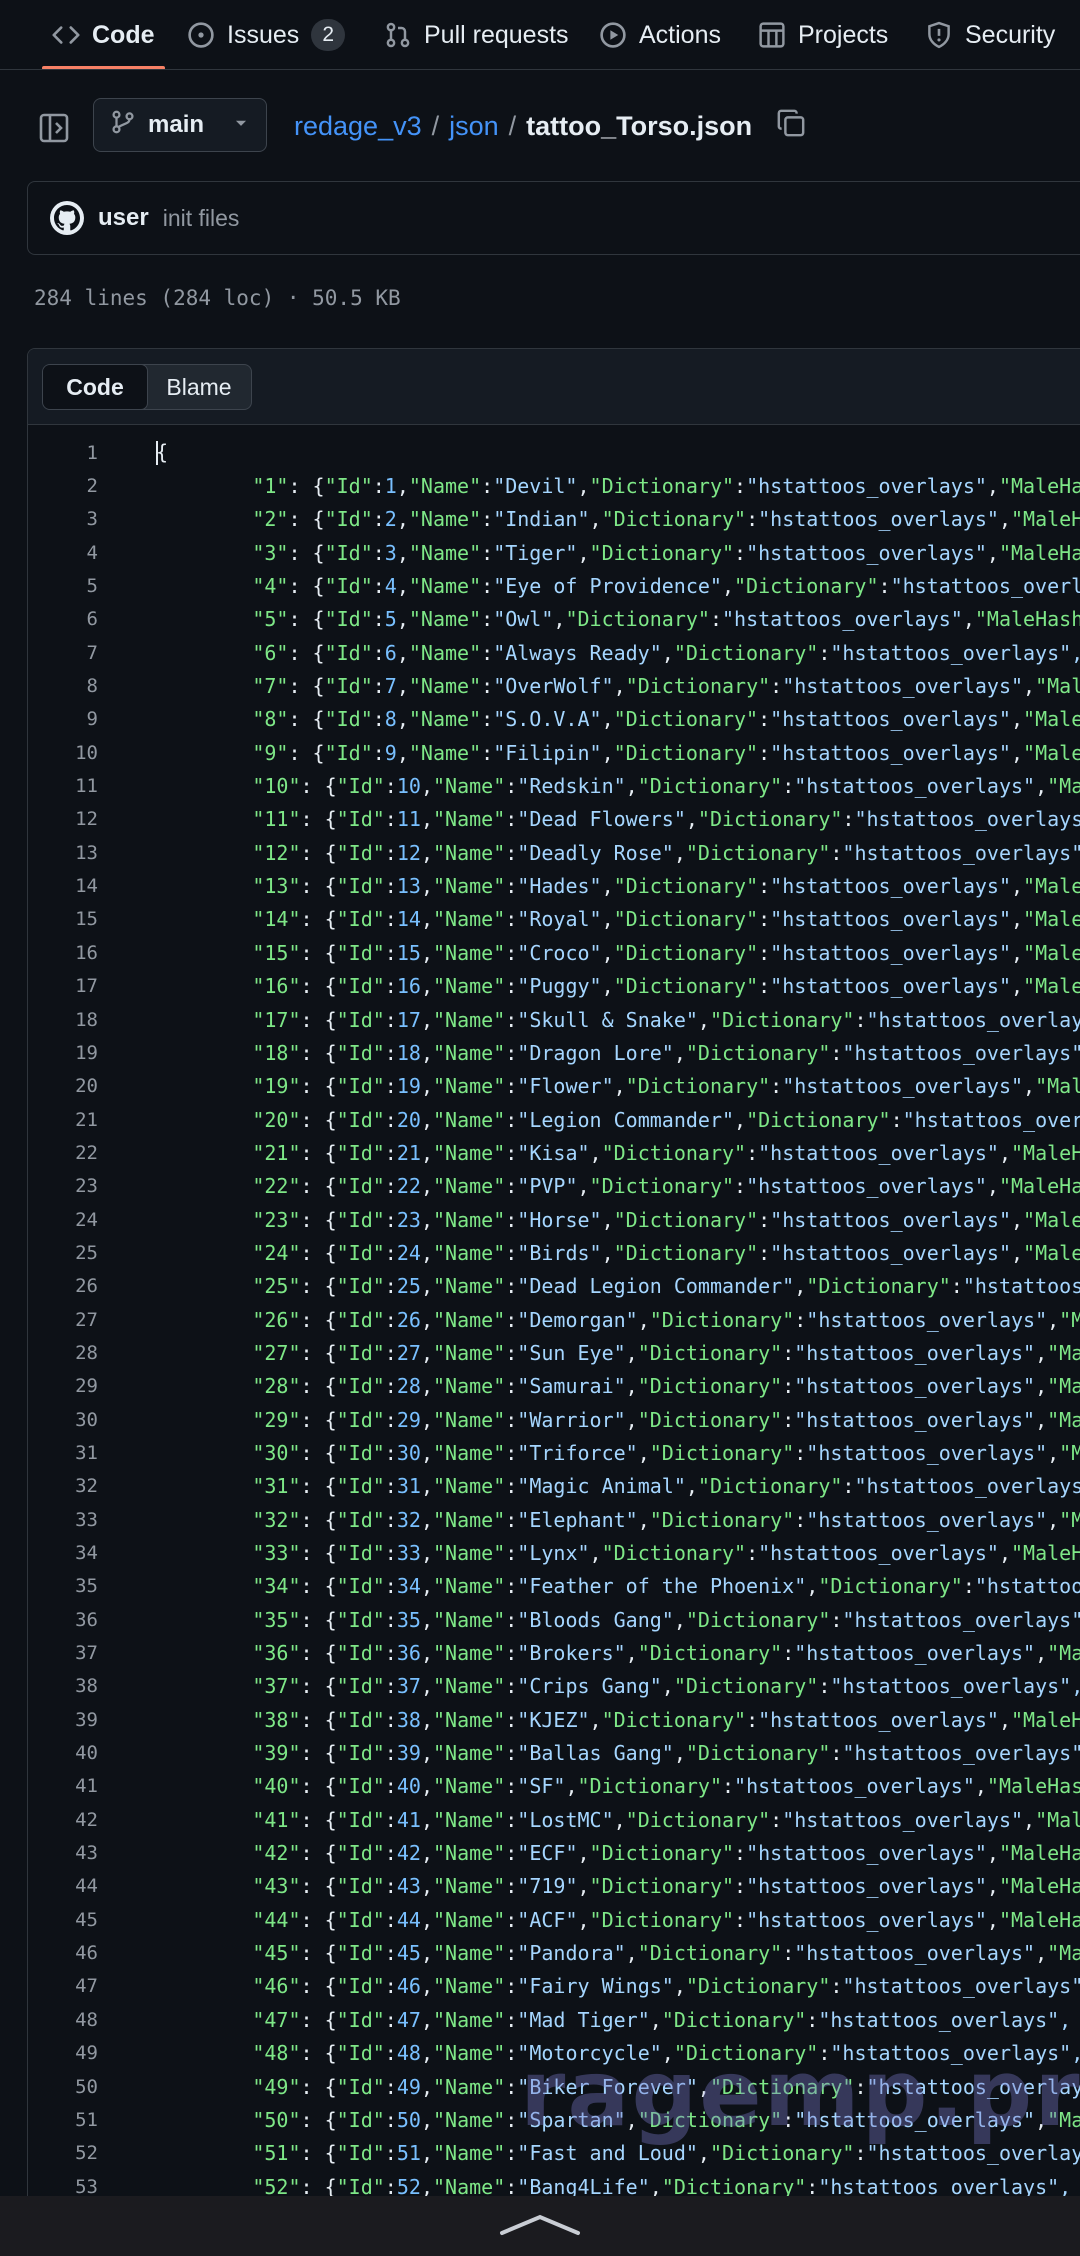 The image size is (1080, 2256). Describe the element at coordinates (63, 1053) in the screenshot. I see `line-number: 19` at that location.